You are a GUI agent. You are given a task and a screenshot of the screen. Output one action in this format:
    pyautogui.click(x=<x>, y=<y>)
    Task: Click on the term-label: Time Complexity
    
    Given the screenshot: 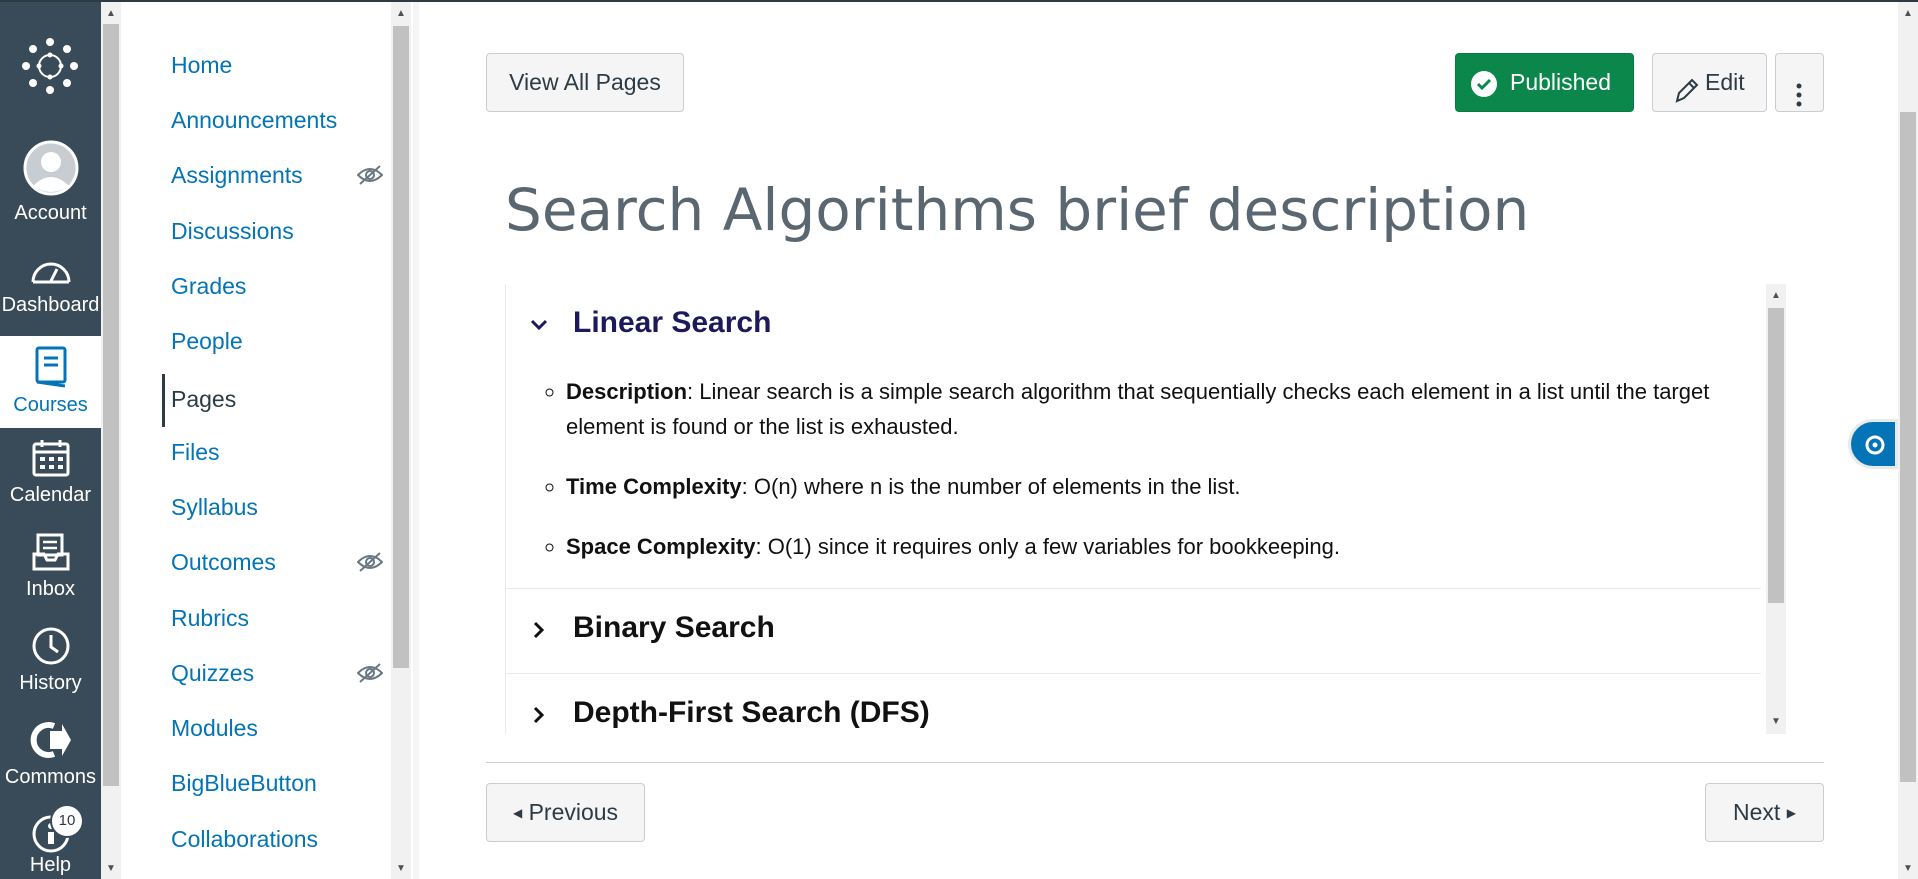 What is the action you would take?
    pyautogui.click(x=654, y=486)
    